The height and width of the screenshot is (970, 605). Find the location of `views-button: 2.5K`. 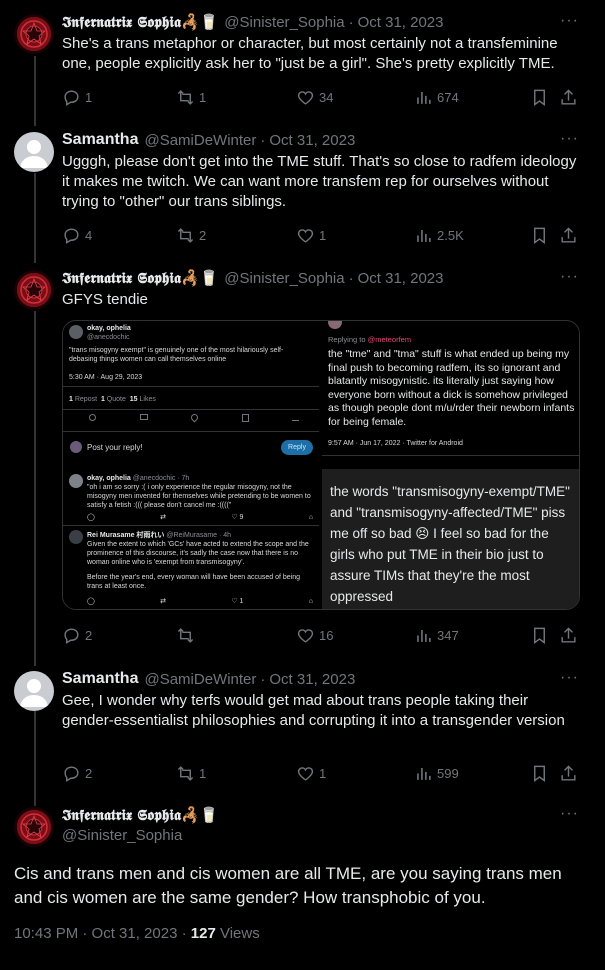

views-button: 2.5K is located at coordinates (439, 235).